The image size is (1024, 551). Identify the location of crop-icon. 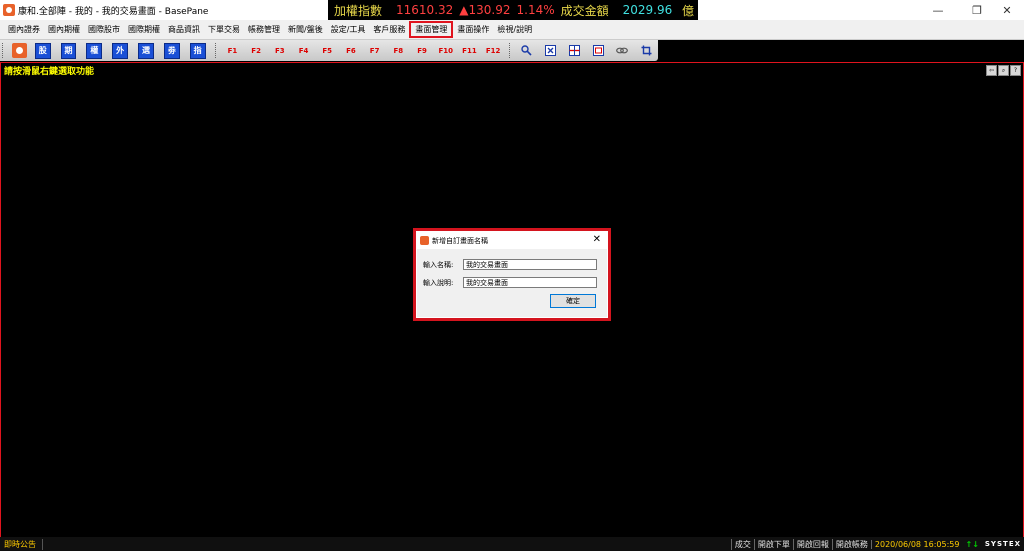
(646, 51).